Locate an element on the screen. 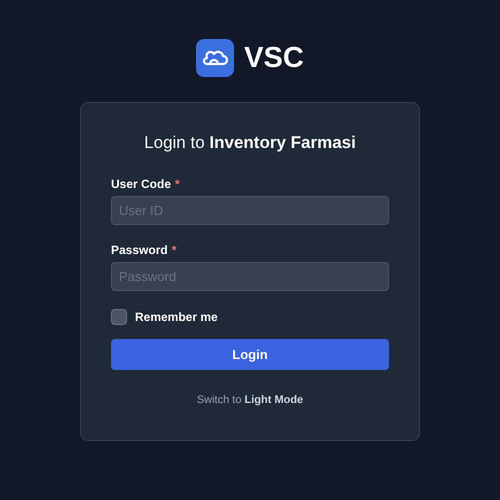  brand-name: VSC is located at coordinates (274, 58).